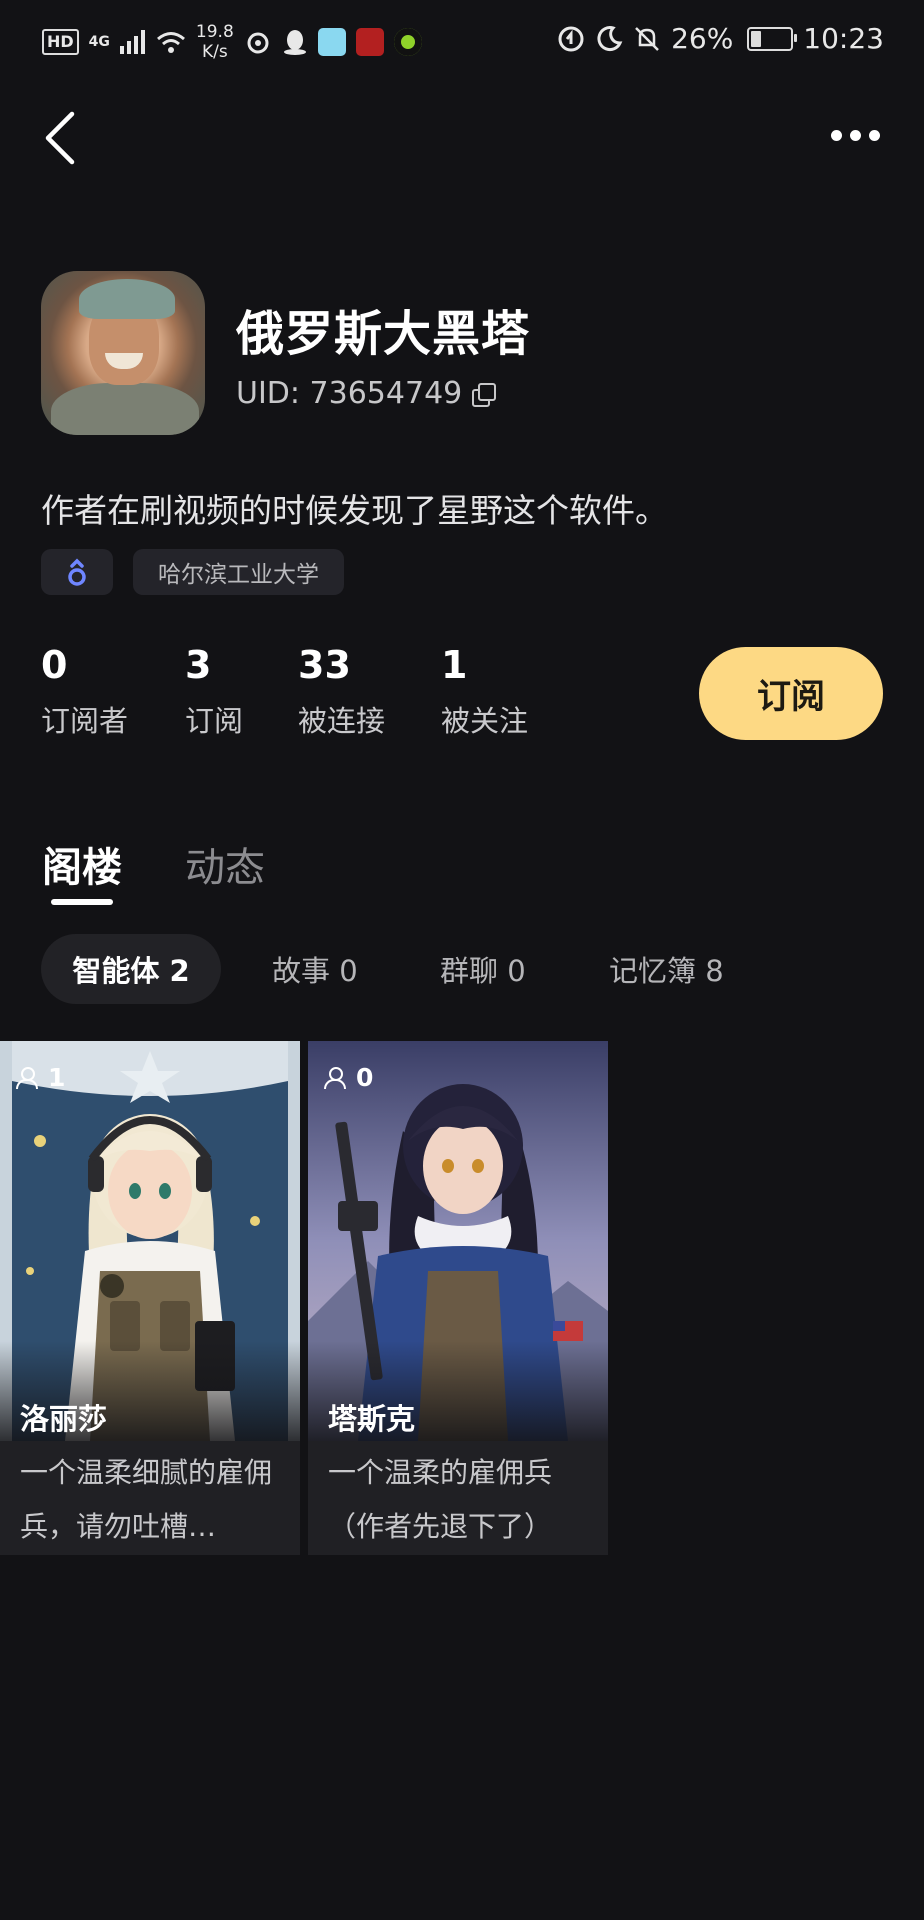 The image size is (924, 1920). I want to click on stat-subscriptions: 3 订阅, so click(214, 690).